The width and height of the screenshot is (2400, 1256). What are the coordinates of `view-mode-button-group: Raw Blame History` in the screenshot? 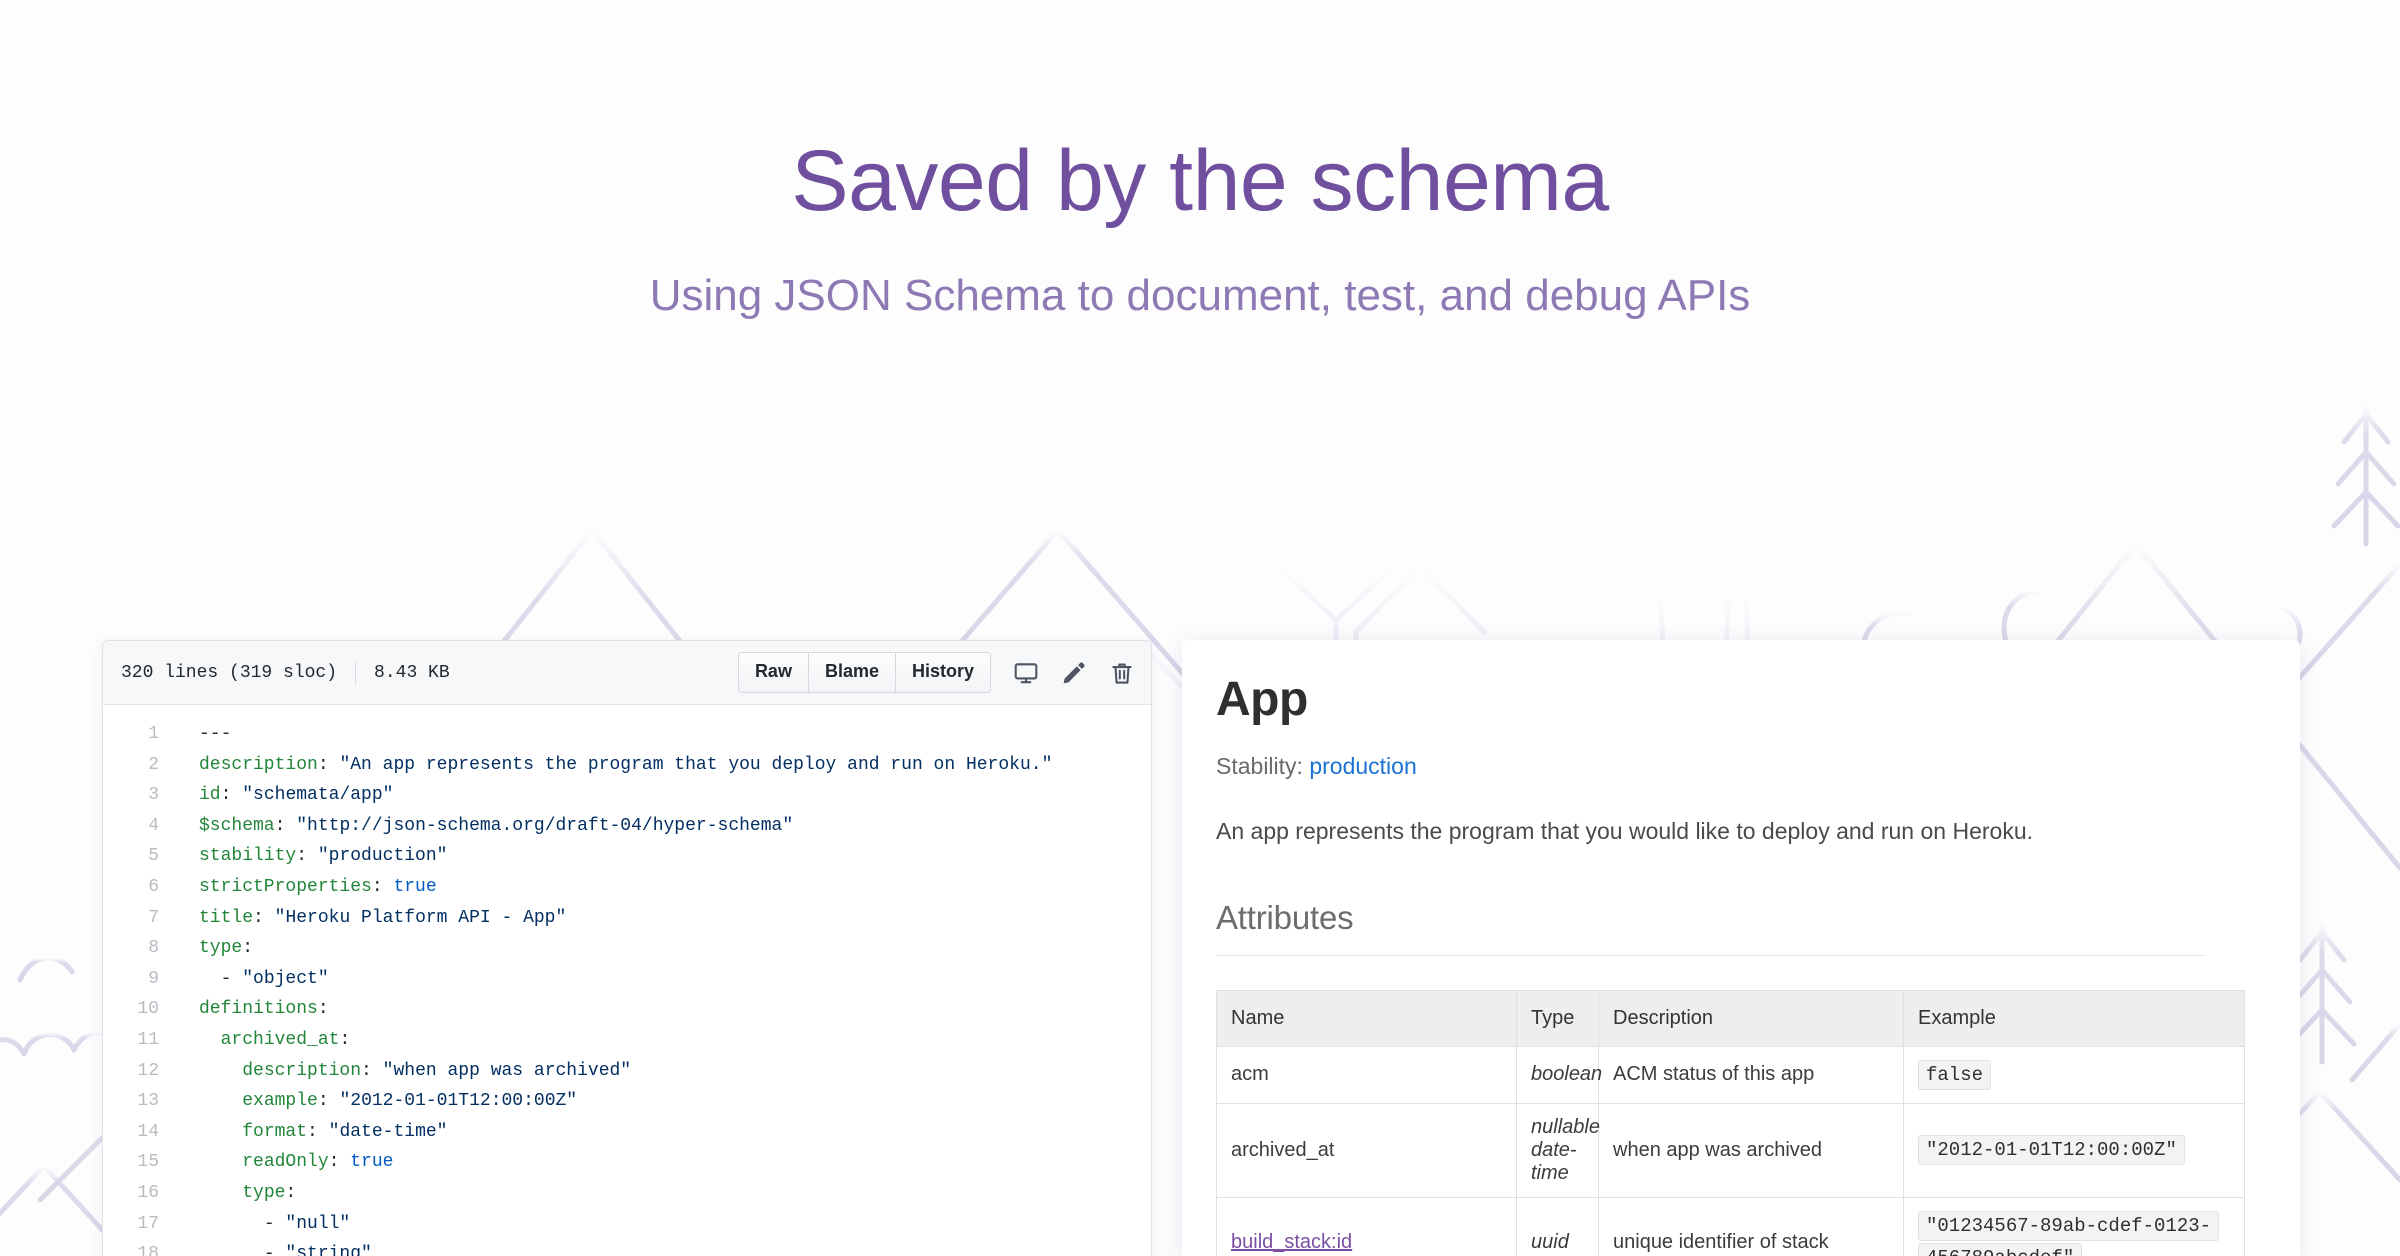 It's located at (864, 672).